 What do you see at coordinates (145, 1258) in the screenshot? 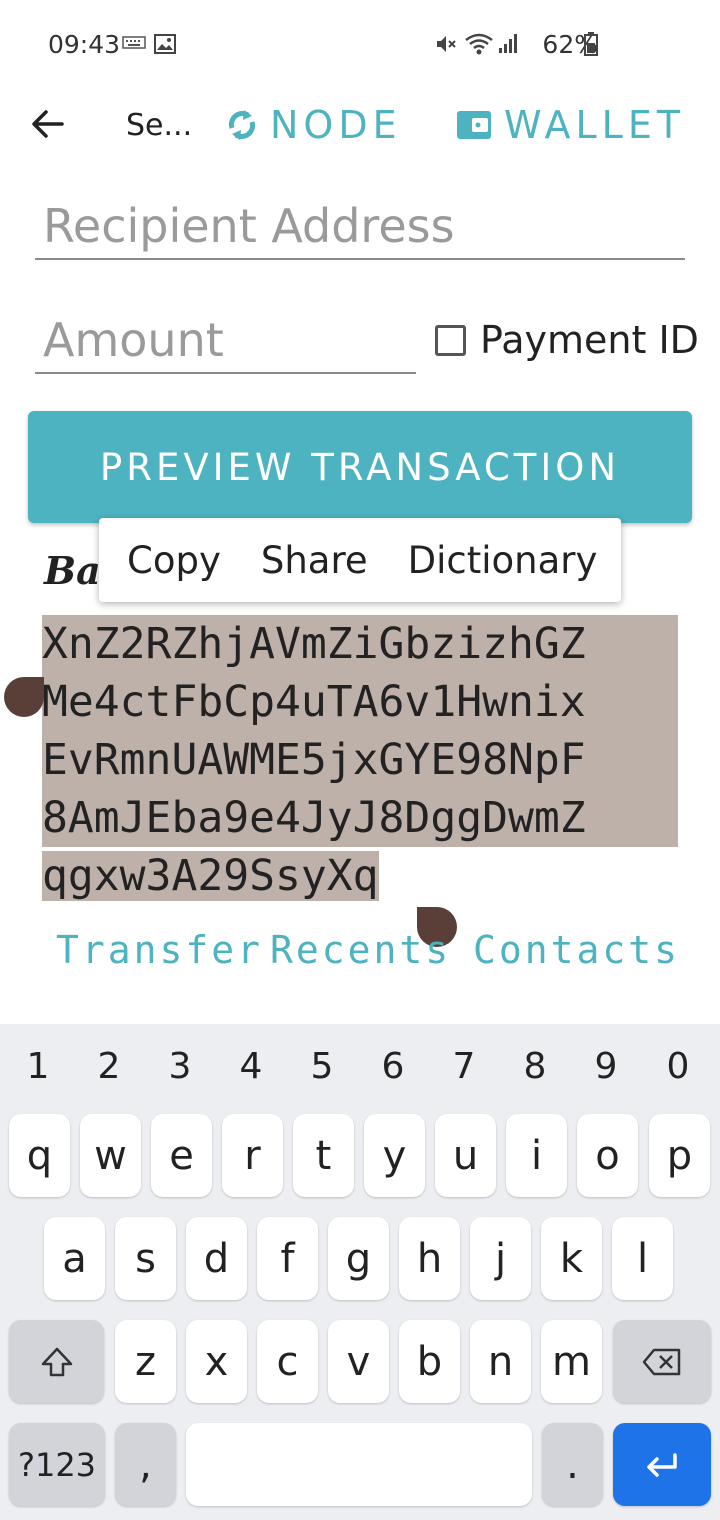
I see `key-s: s` at bounding box center [145, 1258].